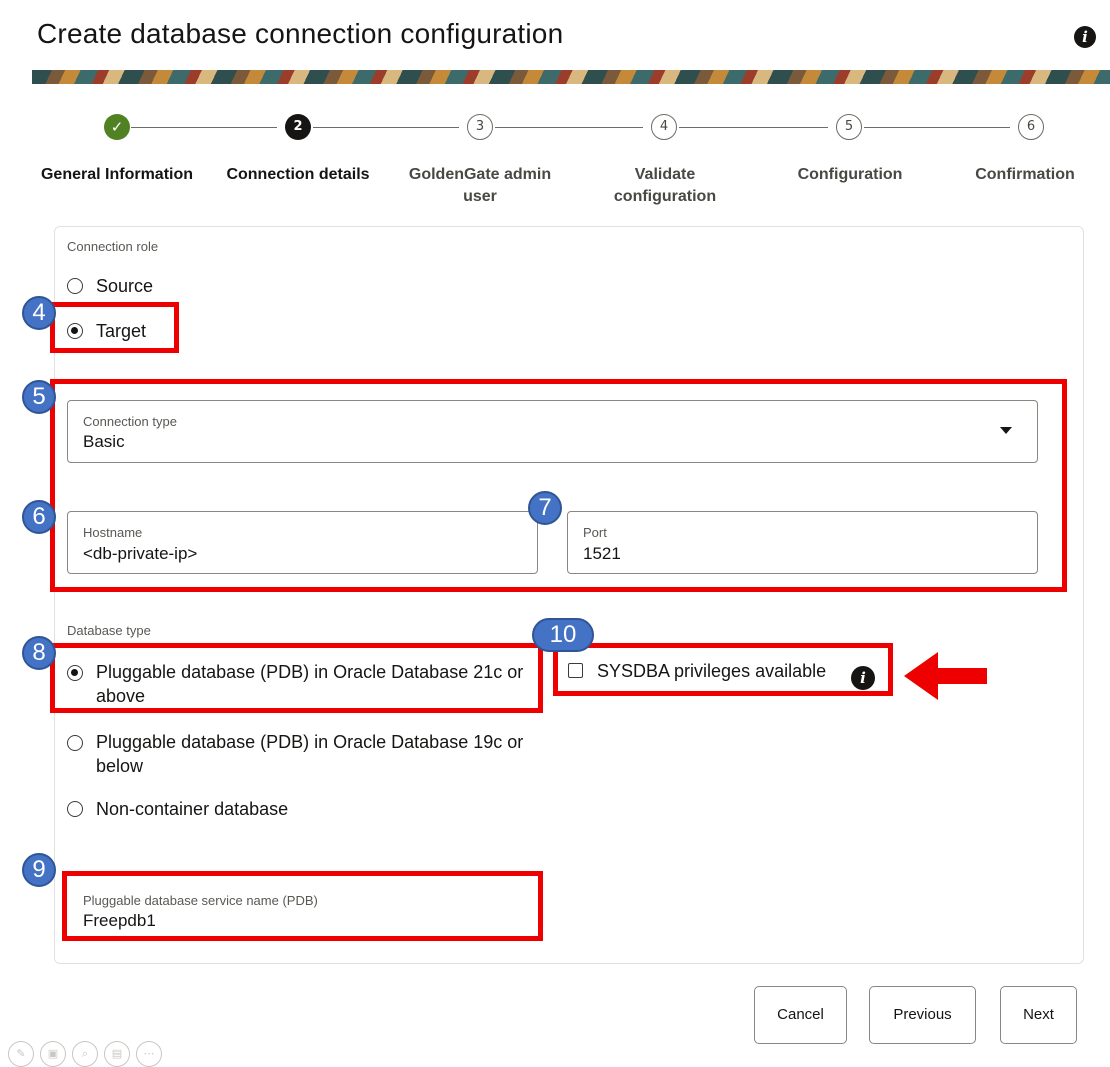 The height and width of the screenshot is (1067, 1110). What do you see at coordinates (124, 286) in the screenshot?
I see `radio-source-label: Source` at bounding box center [124, 286].